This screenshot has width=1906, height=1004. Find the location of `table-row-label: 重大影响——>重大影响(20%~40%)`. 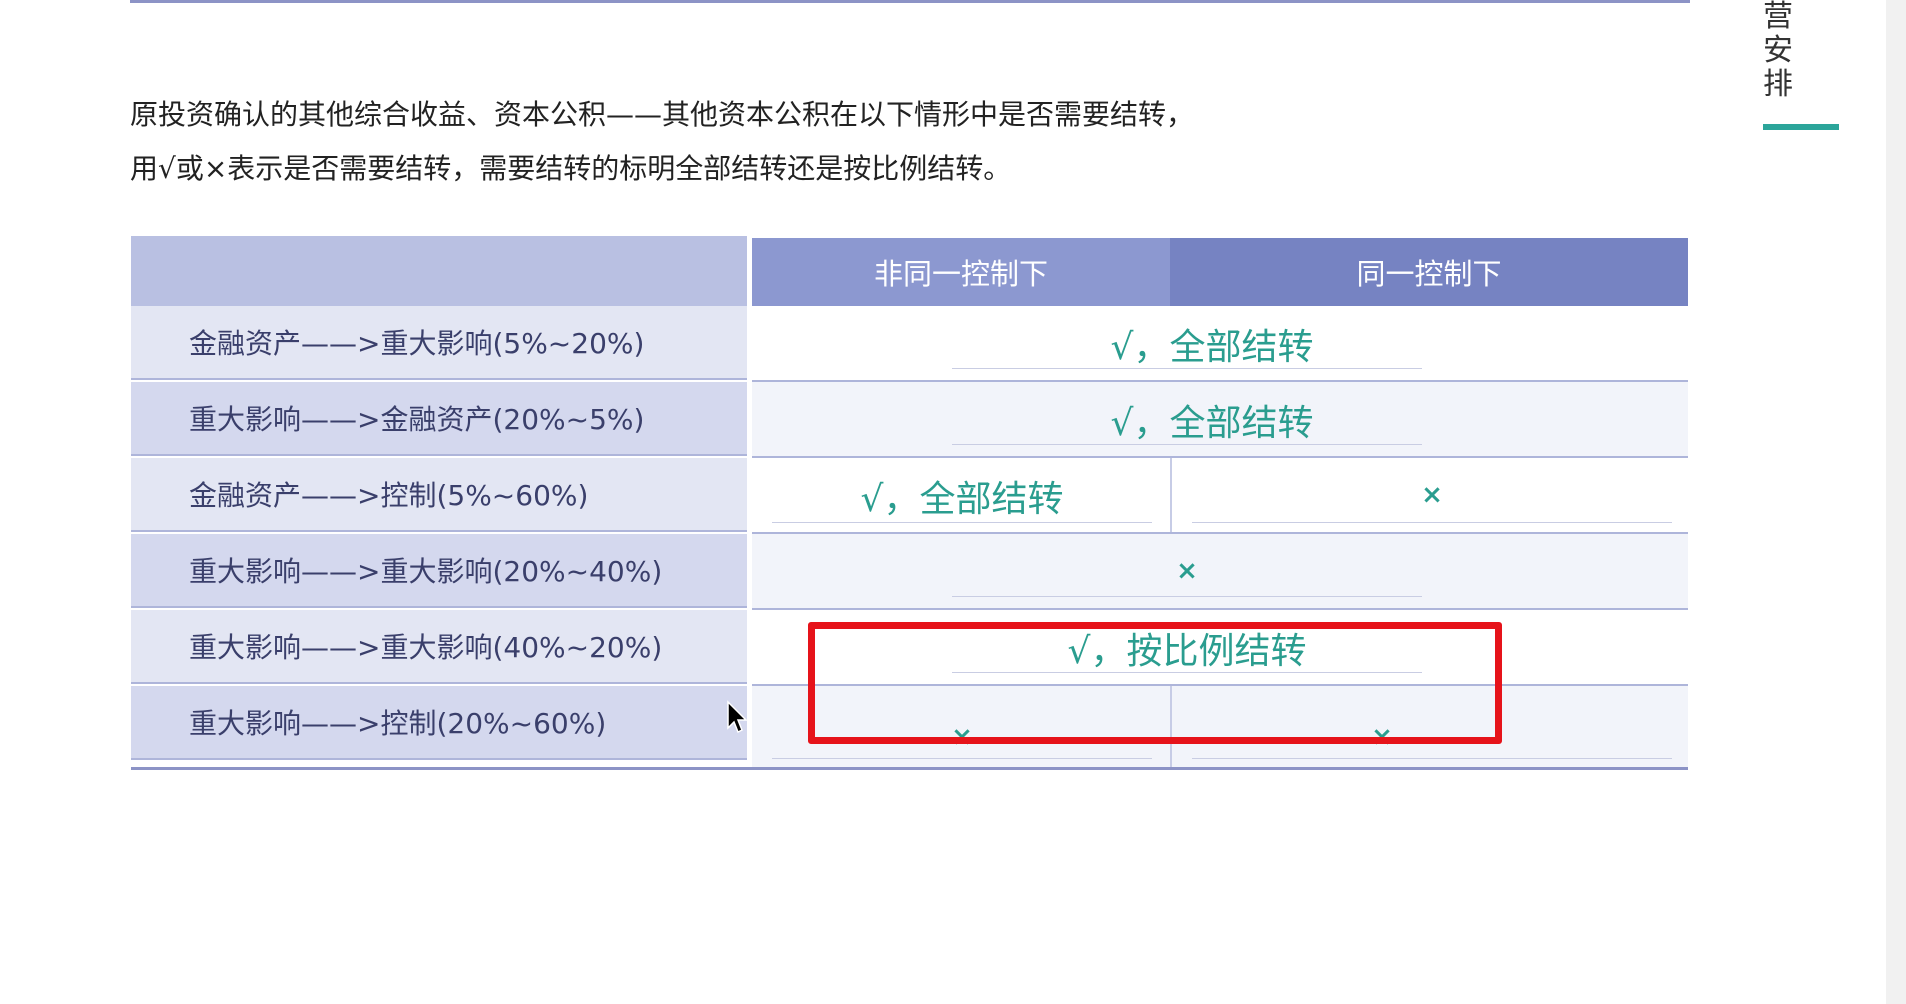

table-row-label: 重大影响——>重大影响(20%~40%) is located at coordinates (439, 571).